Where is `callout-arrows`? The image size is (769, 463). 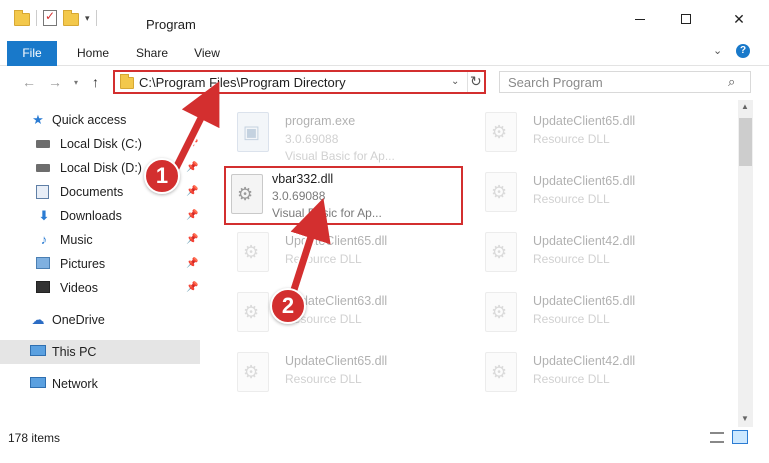 callout-arrows is located at coordinates (251, 189).